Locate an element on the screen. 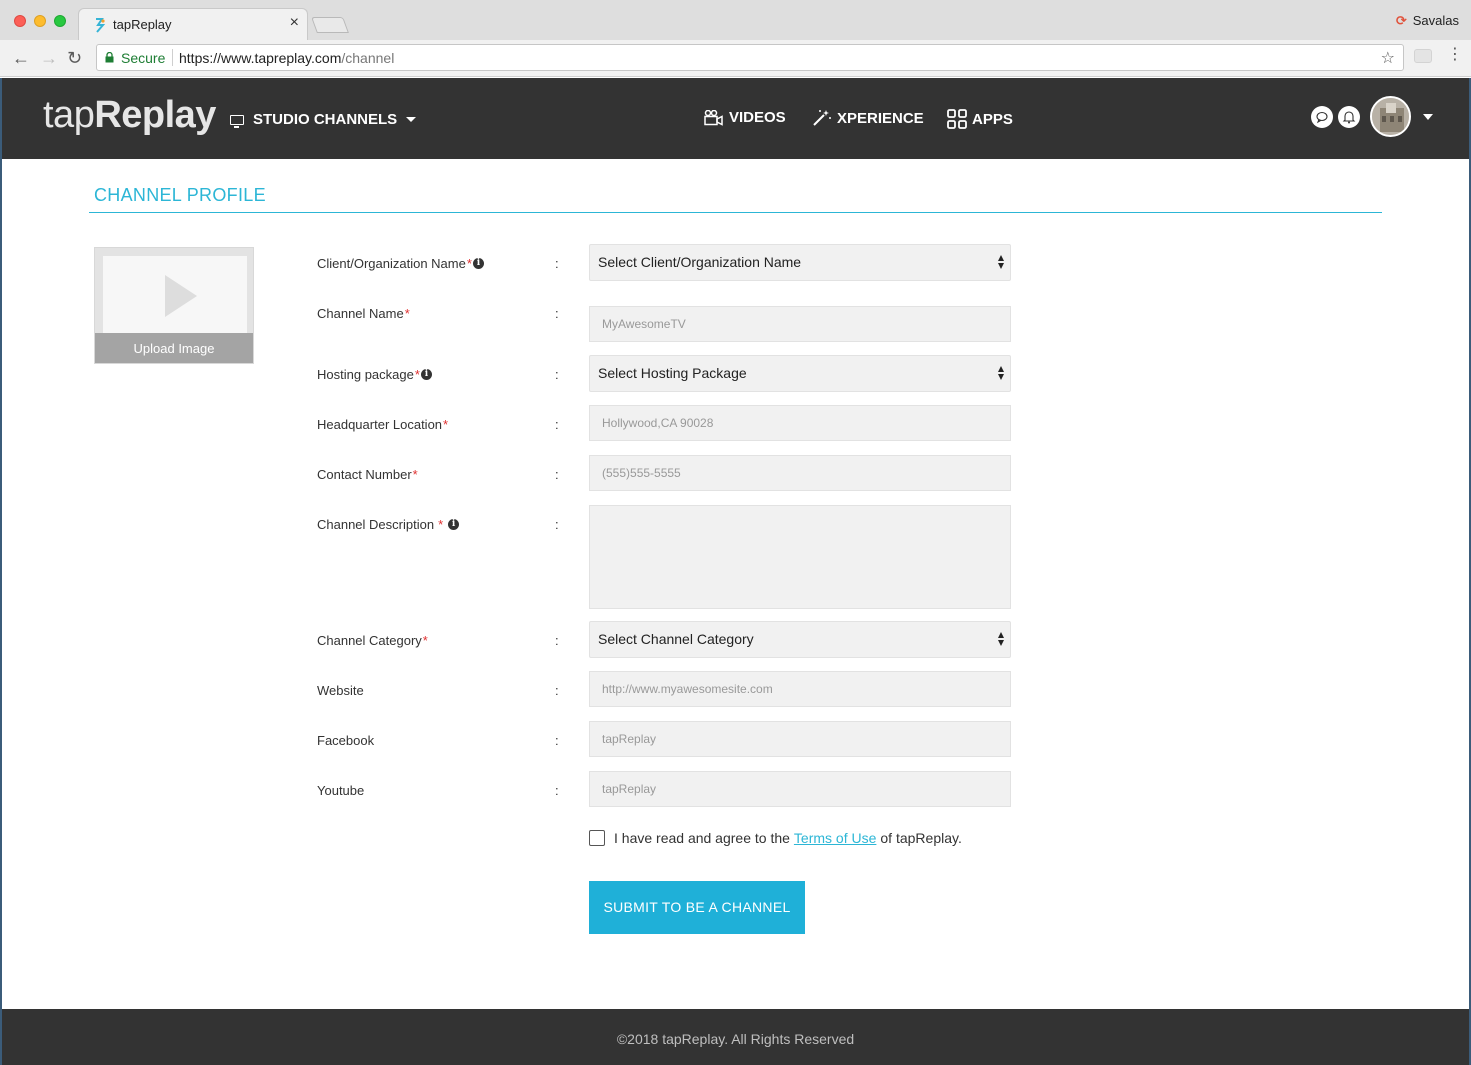 Image resolution: width=1471 pixels, height=1065 pixels. client-org-select-value: Select Client/Organization Name is located at coordinates (700, 262).